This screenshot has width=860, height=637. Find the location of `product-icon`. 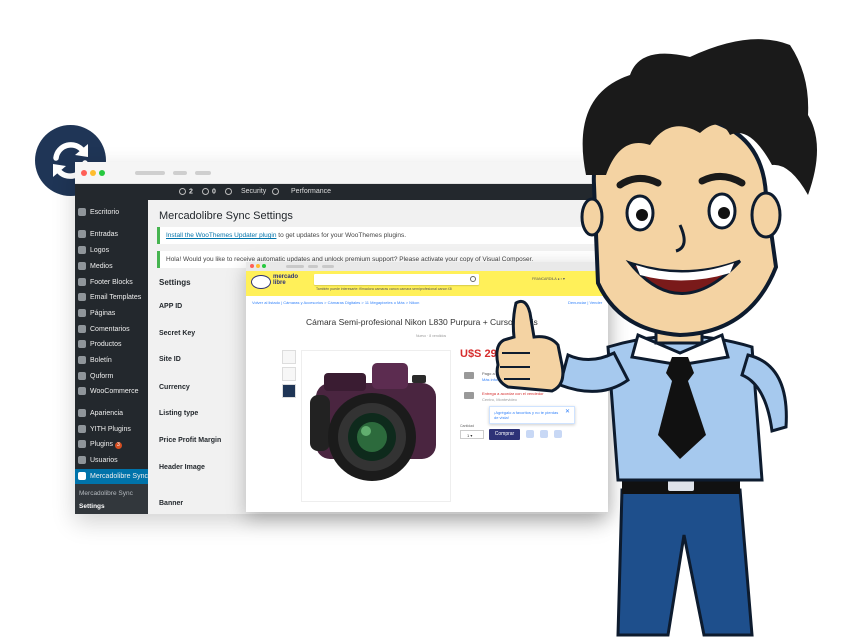

product-icon is located at coordinates (82, 344).